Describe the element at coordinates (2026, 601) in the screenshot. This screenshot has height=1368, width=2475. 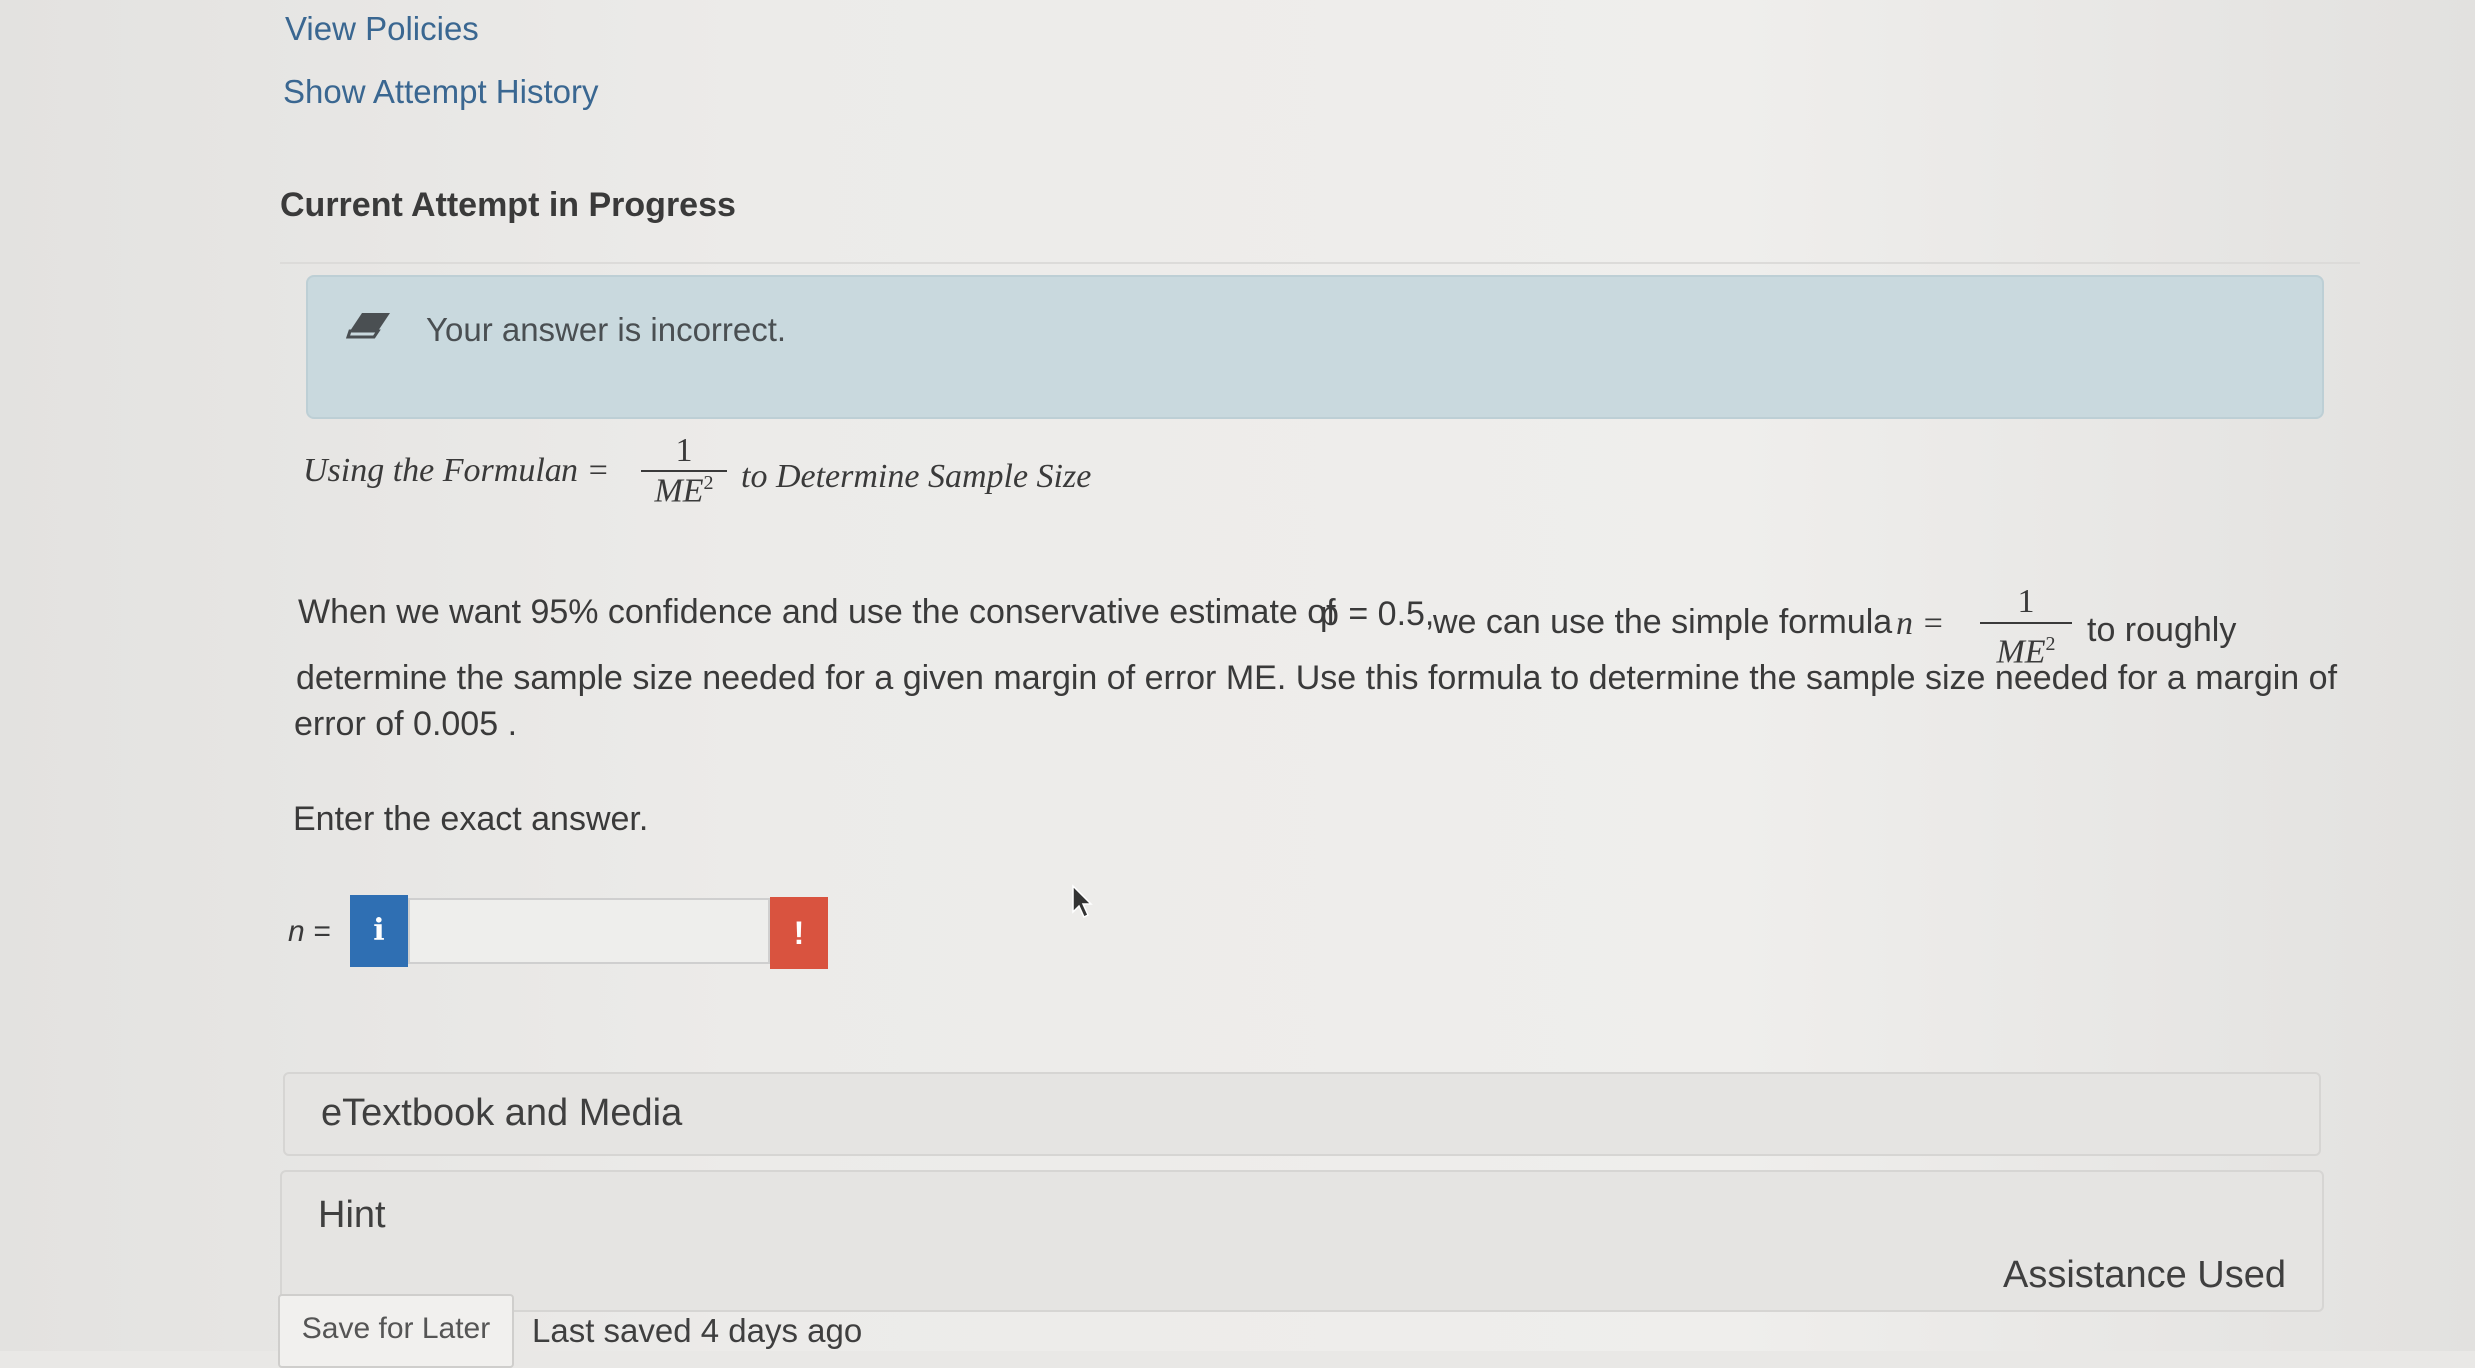
I see `para-fraction-numerator: 1` at that location.